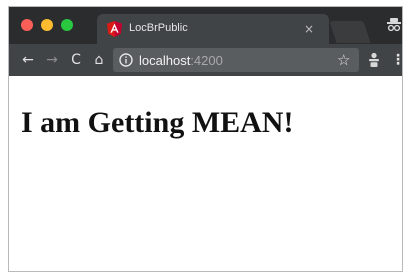  I want to click on url-text: localhost:4200, so click(181, 60).